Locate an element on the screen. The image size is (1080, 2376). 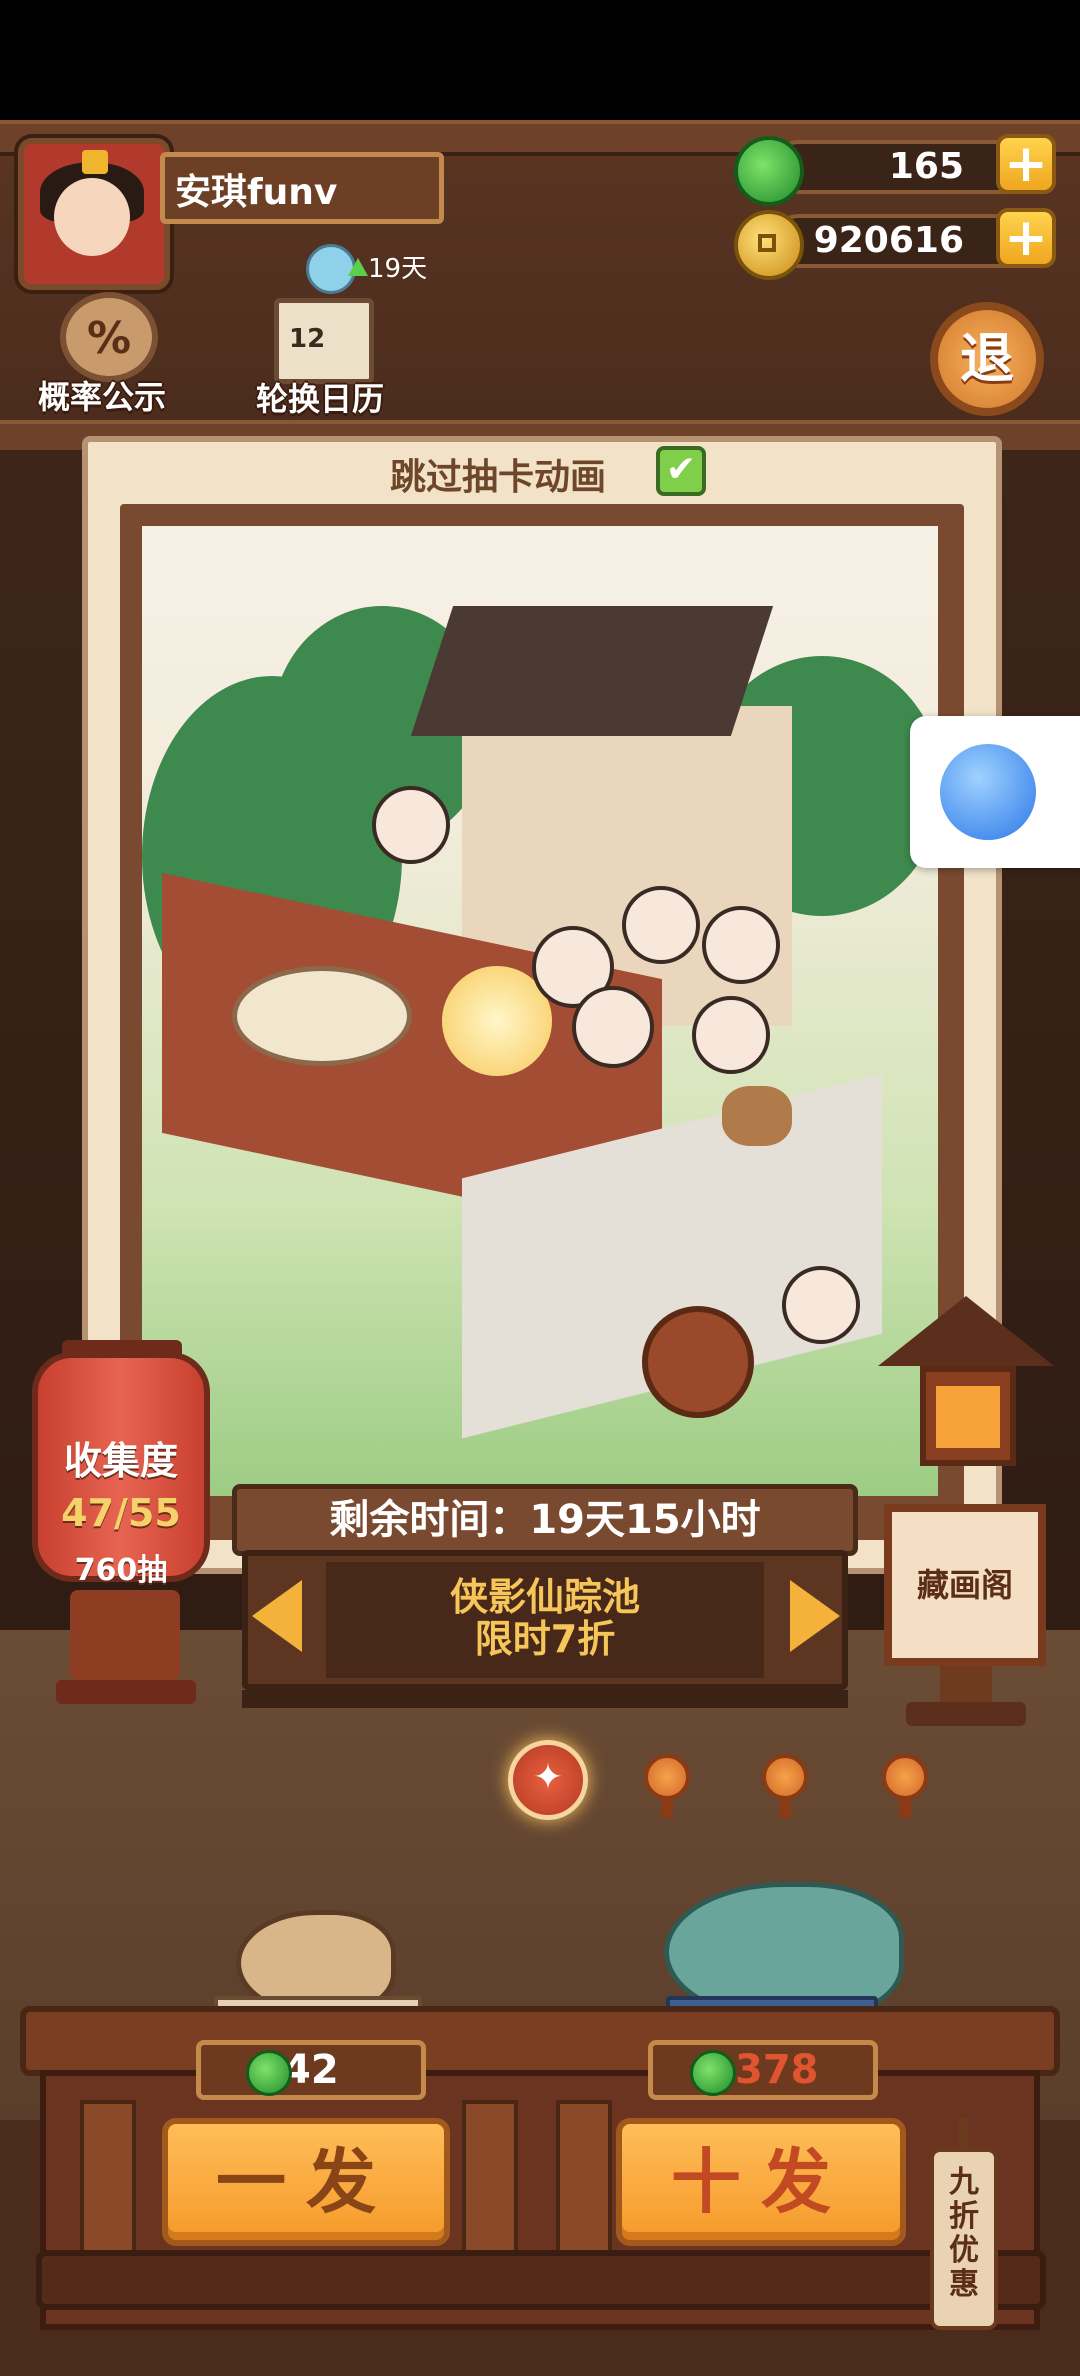
single-draw-button: 一发 is located at coordinates (306, 2182).